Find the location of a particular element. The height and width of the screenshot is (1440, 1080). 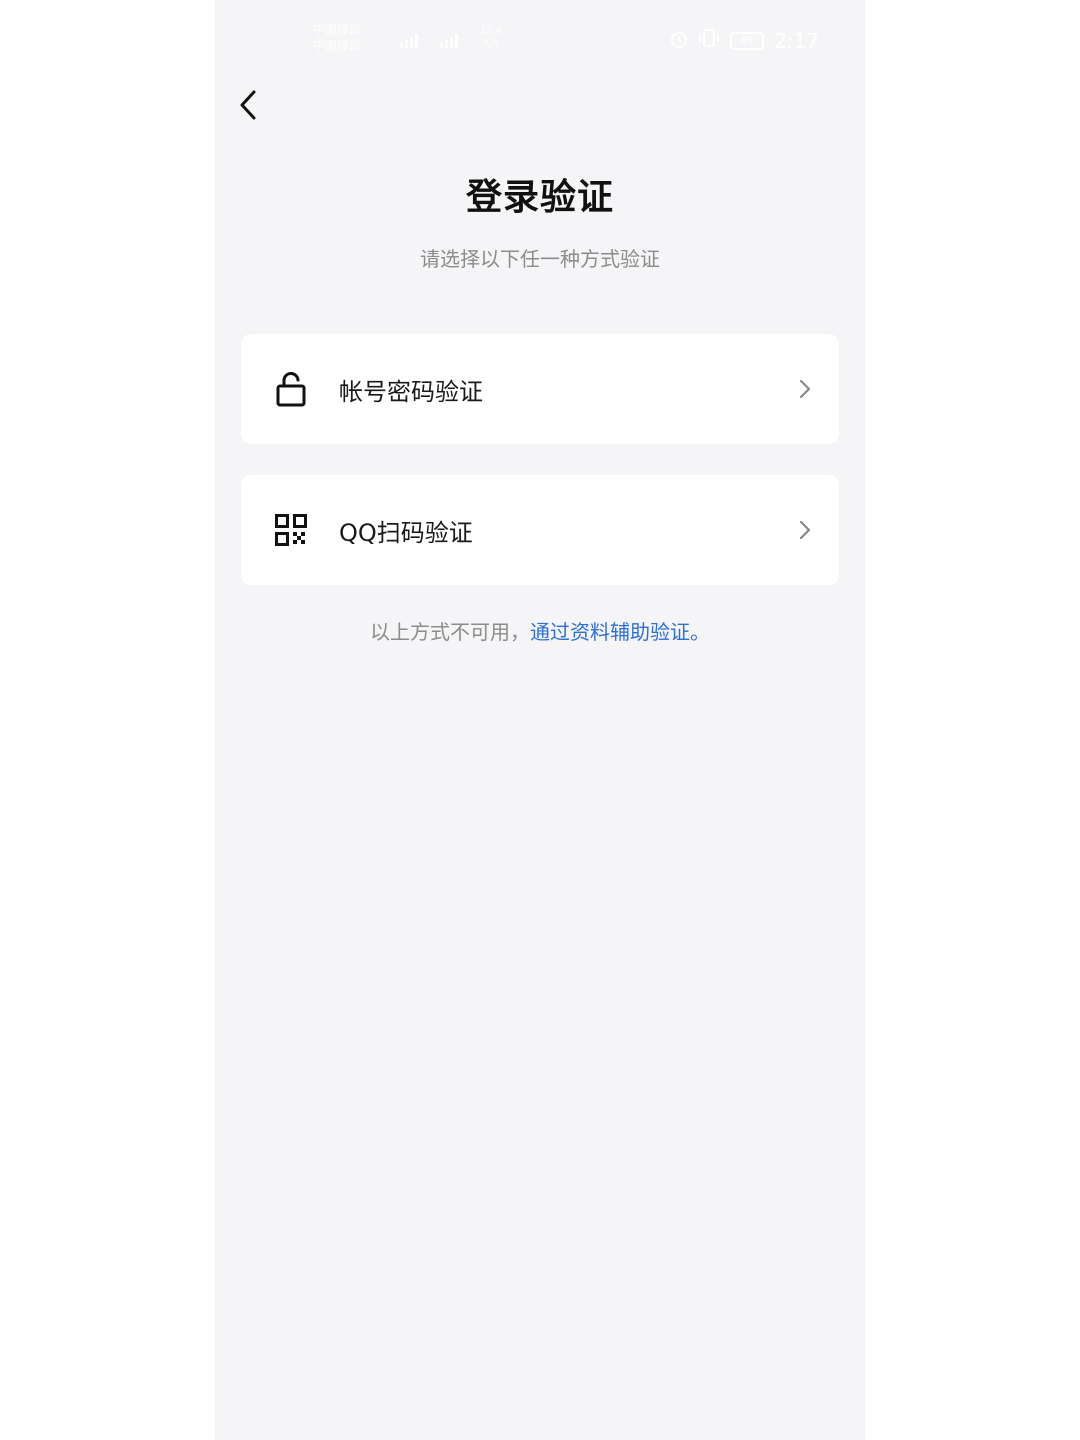

assisted-verify-link: 通过资料辅助验证。 is located at coordinates (620, 632).